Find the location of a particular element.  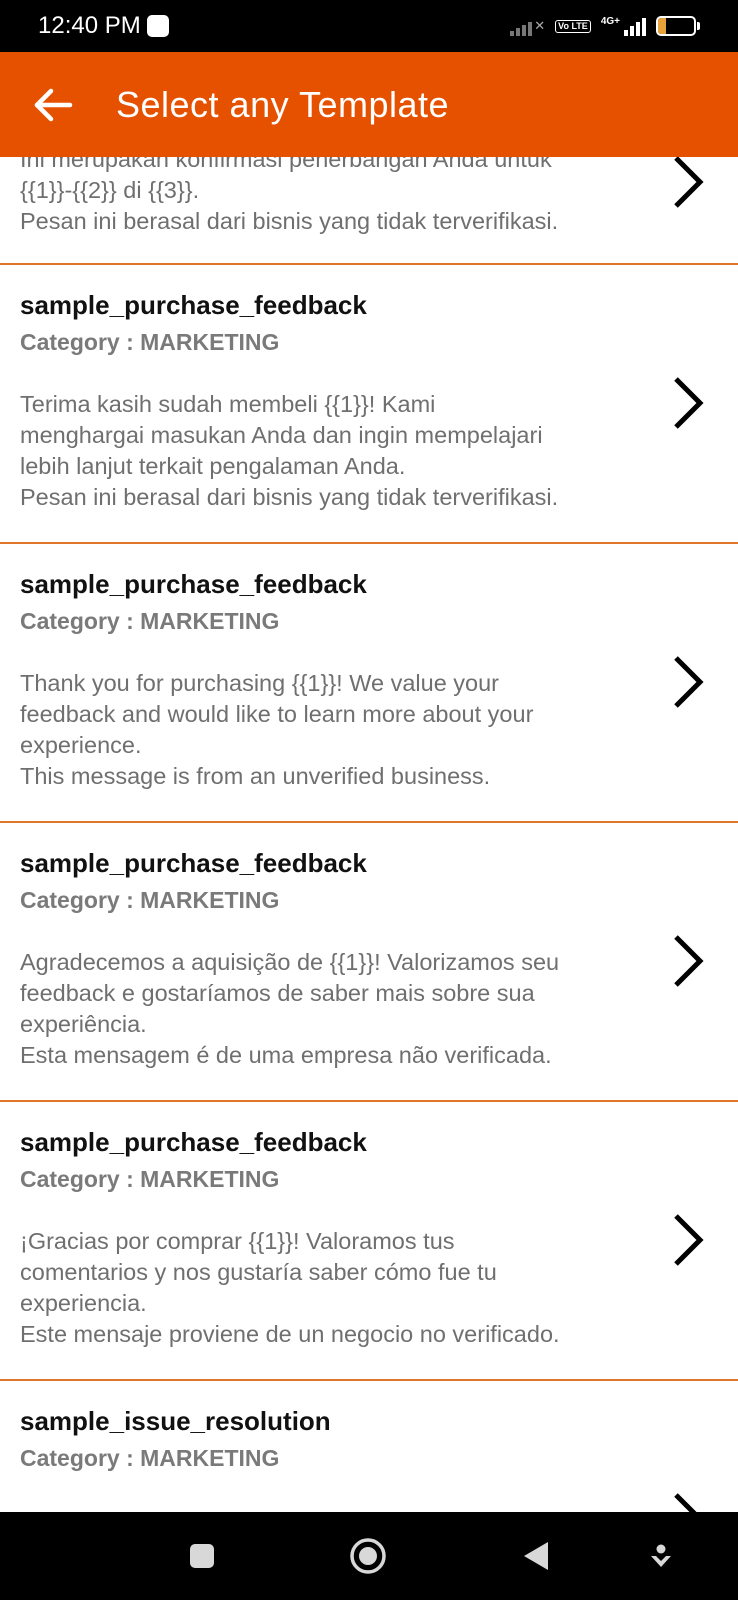

battery-icon: 23 is located at coordinates (678, 26).